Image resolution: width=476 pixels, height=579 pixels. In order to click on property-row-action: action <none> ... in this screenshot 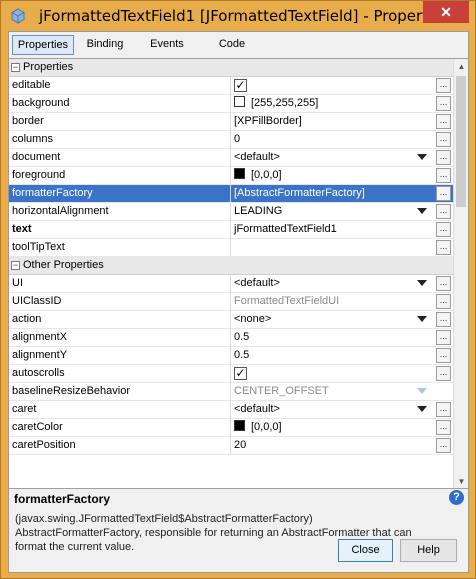, I will do `click(231, 320)`.